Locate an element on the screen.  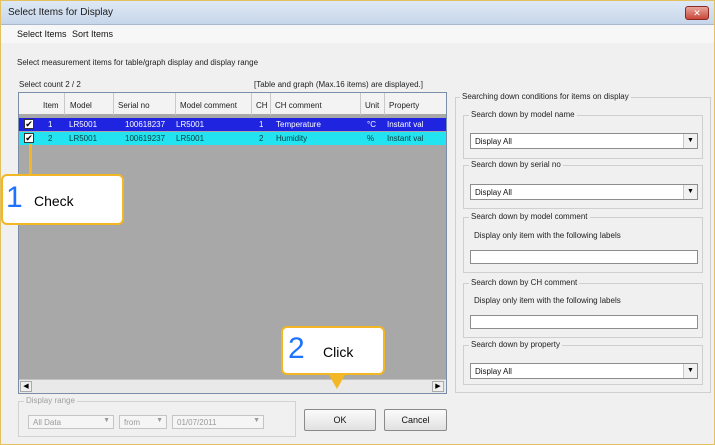
select-count: Select count 2 / 2 is located at coordinates (50, 84).